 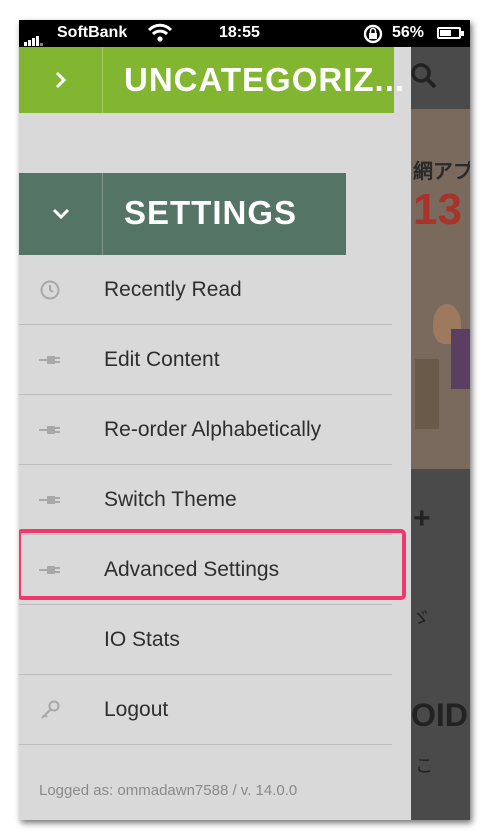 What do you see at coordinates (50, 710) in the screenshot?
I see `key-icon` at bounding box center [50, 710].